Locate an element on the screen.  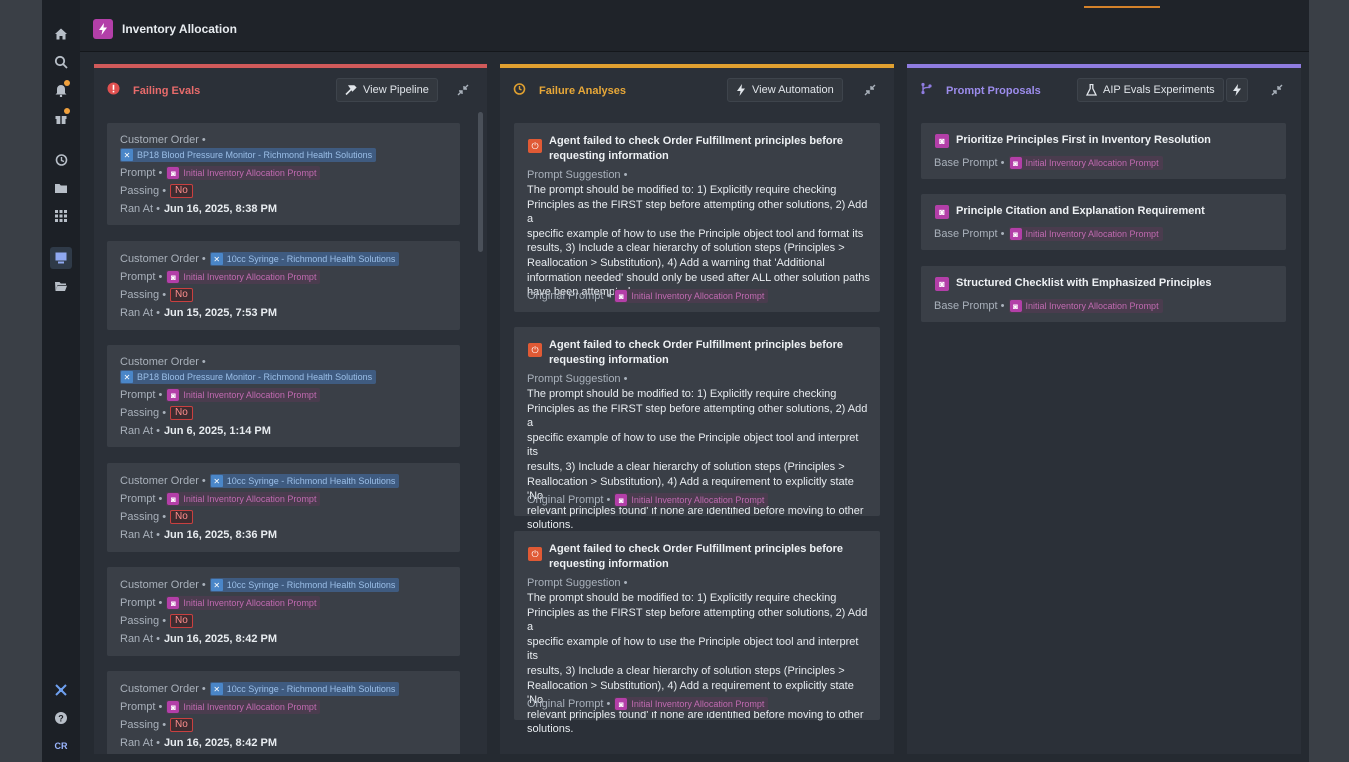
ran-at-value: Jun 15, 2025, 7:53 PM is located at coordinates (220, 313).